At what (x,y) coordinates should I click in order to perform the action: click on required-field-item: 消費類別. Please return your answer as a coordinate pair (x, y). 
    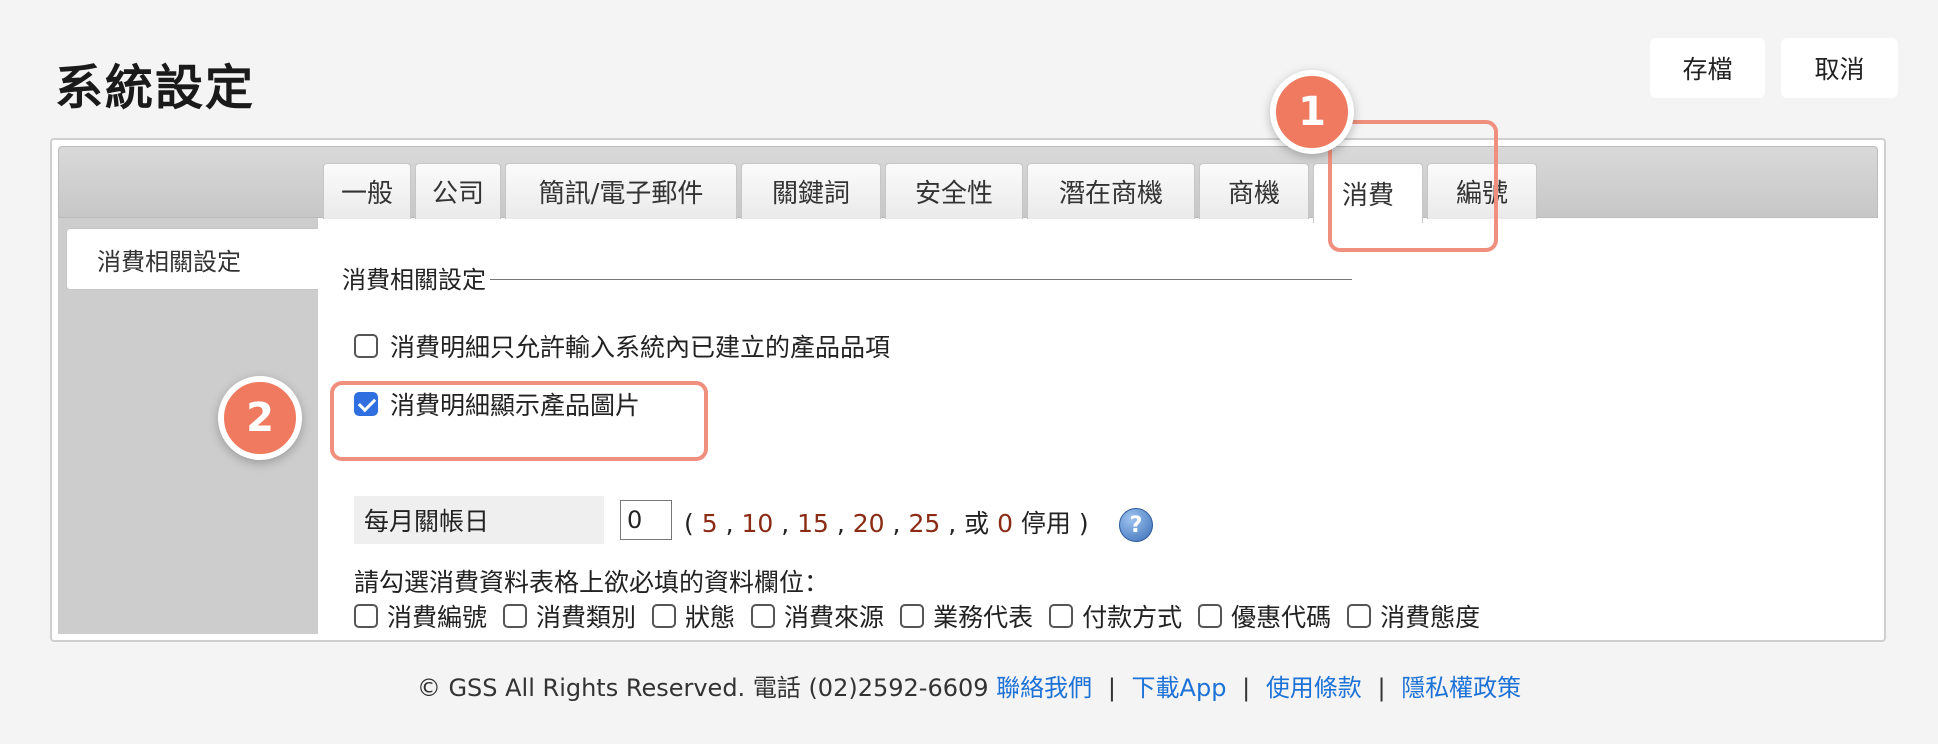
    Looking at the image, I should click on (569, 616).